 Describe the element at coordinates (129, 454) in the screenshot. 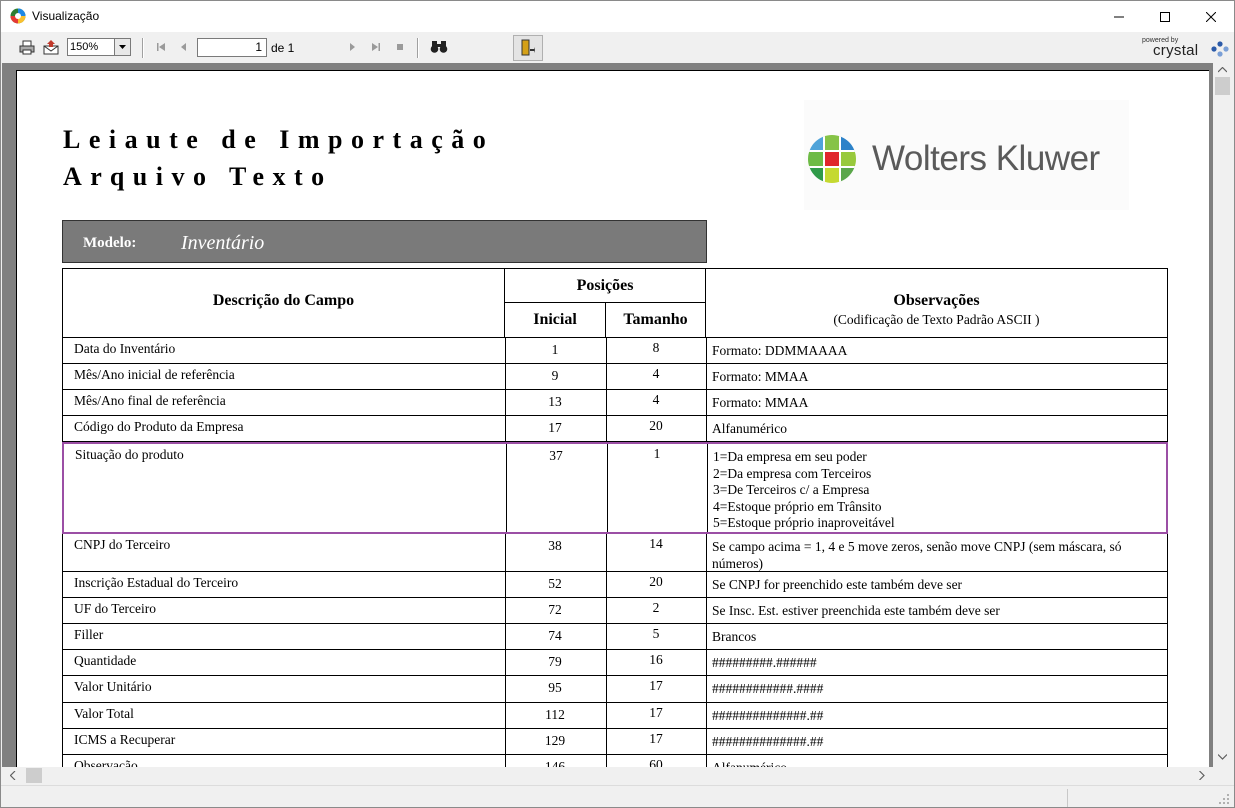

I see `cell-descricao: Situação do produto` at that location.